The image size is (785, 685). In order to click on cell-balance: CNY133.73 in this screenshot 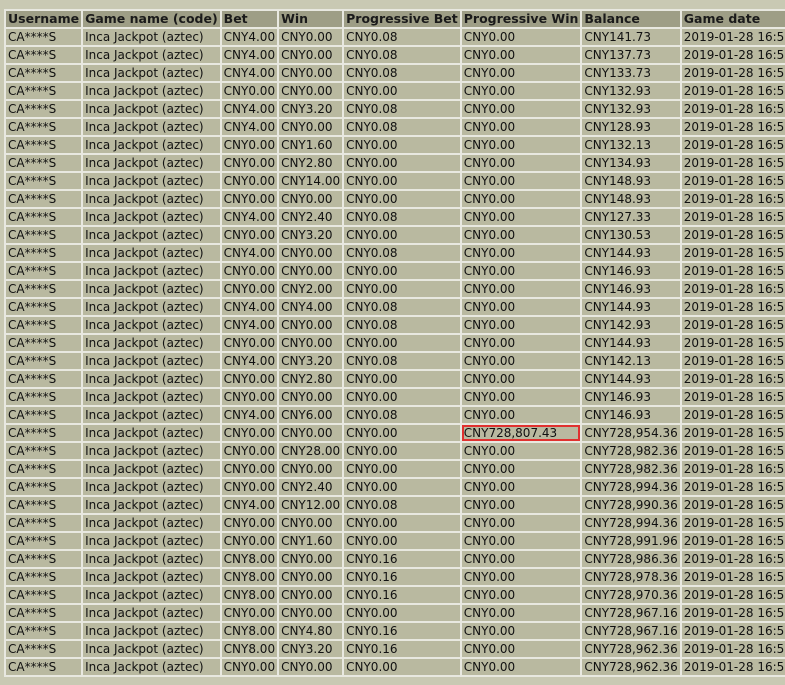, I will do `click(631, 73)`.